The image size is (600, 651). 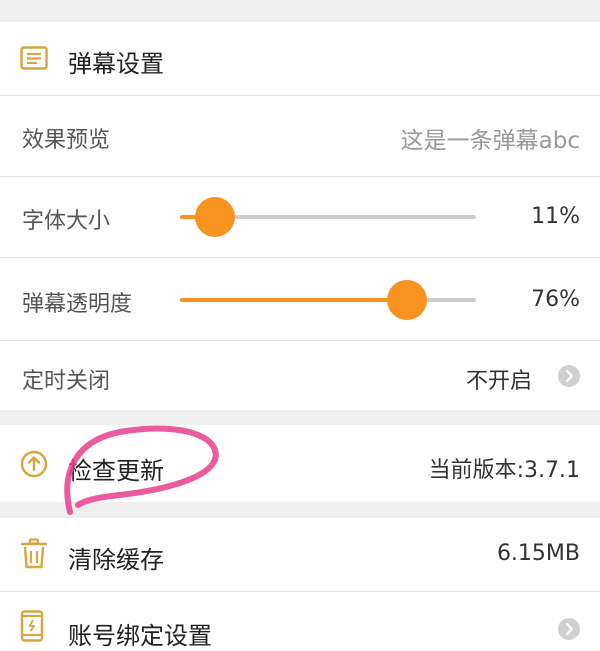 What do you see at coordinates (300, 58) in the screenshot?
I see `danmaku-settings-header: 弹幕设置` at bounding box center [300, 58].